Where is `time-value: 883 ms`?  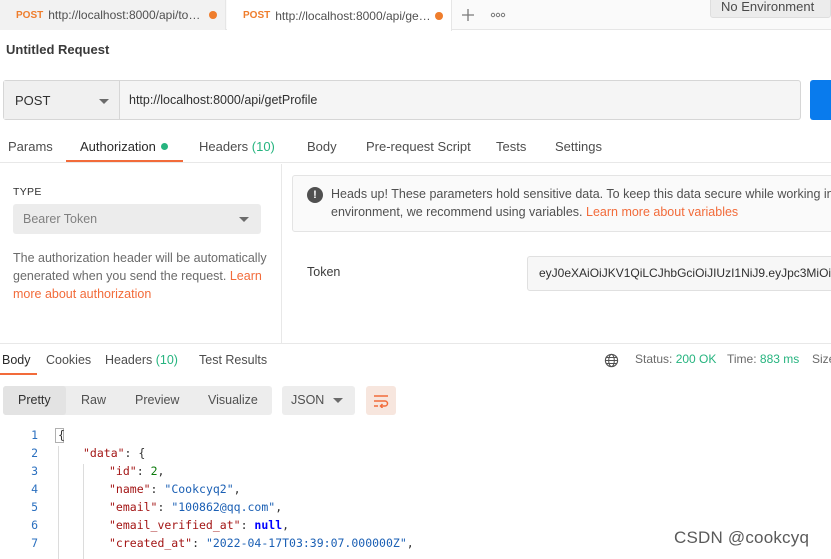
time-value: 883 ms is located at coordinates (779, 359).